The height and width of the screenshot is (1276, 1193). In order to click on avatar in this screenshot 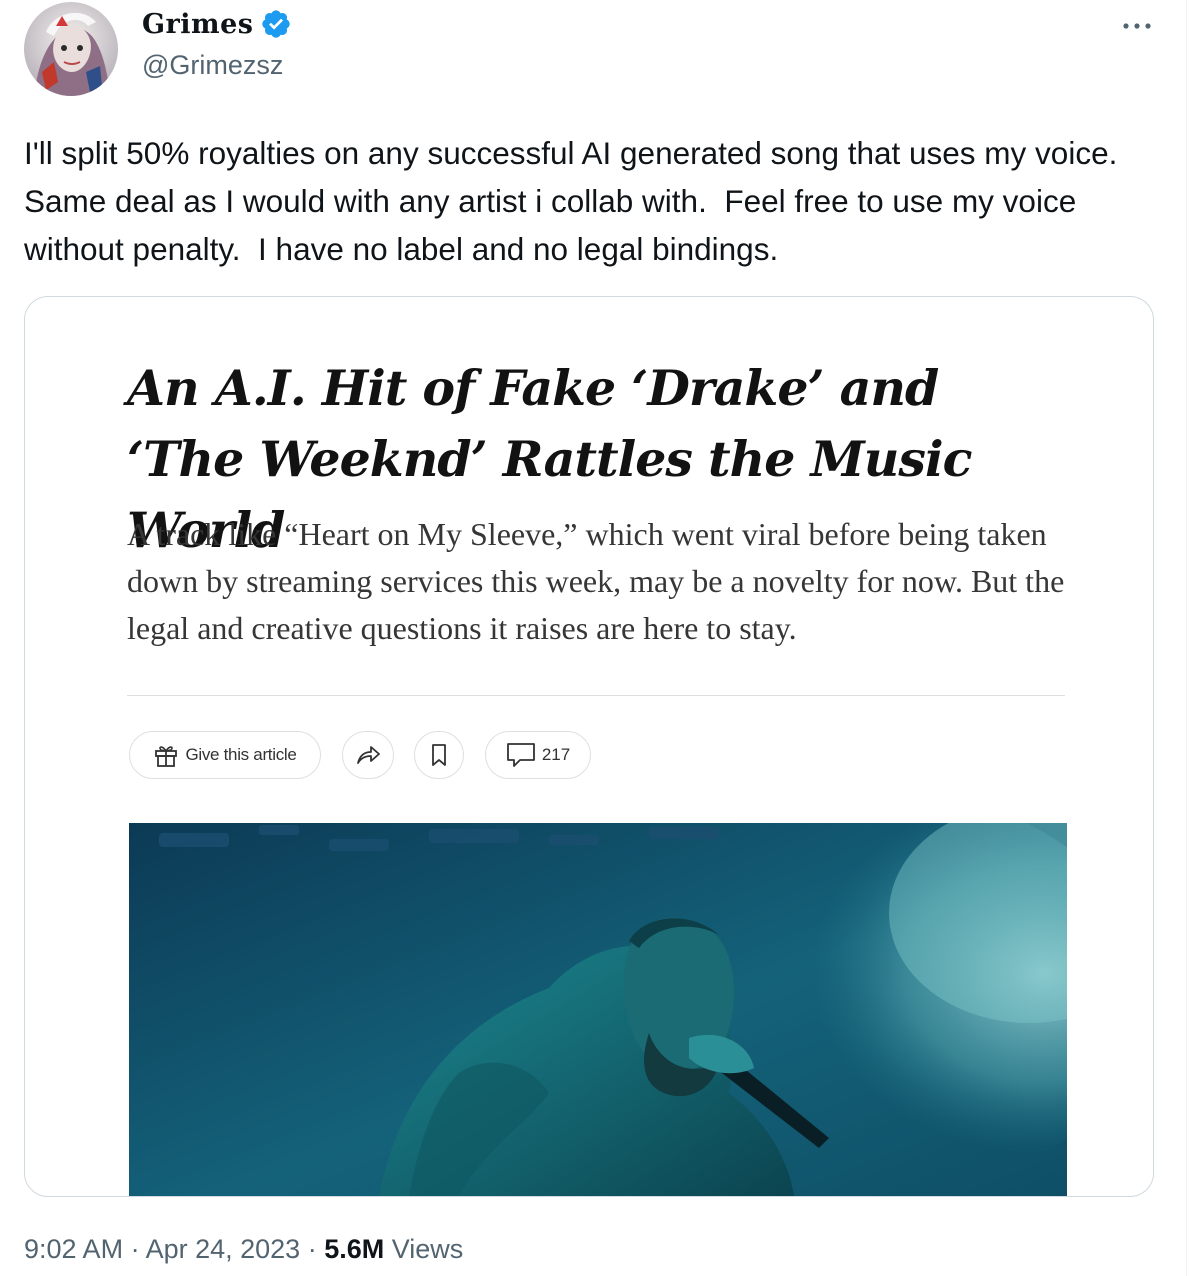, I will do `click(71, 49)`.